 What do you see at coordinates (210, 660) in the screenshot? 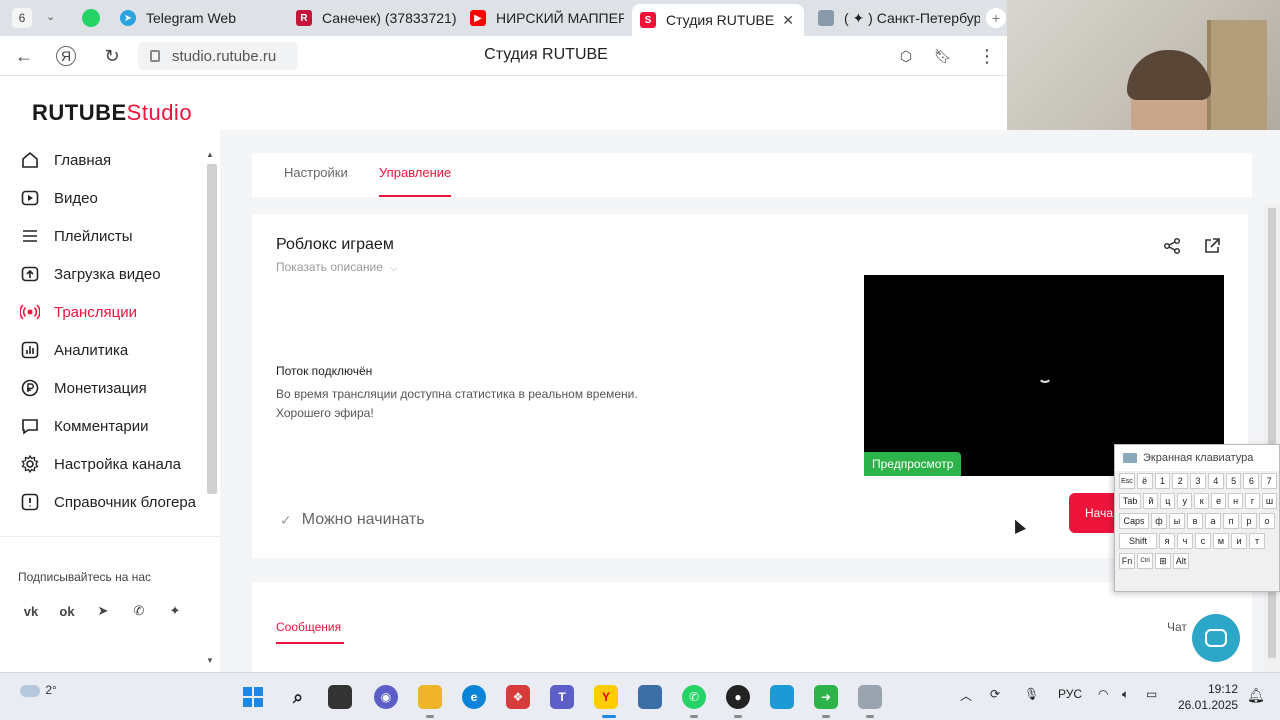
I see `scroll-down-icon: ▼` at bounding box center [210, 660].